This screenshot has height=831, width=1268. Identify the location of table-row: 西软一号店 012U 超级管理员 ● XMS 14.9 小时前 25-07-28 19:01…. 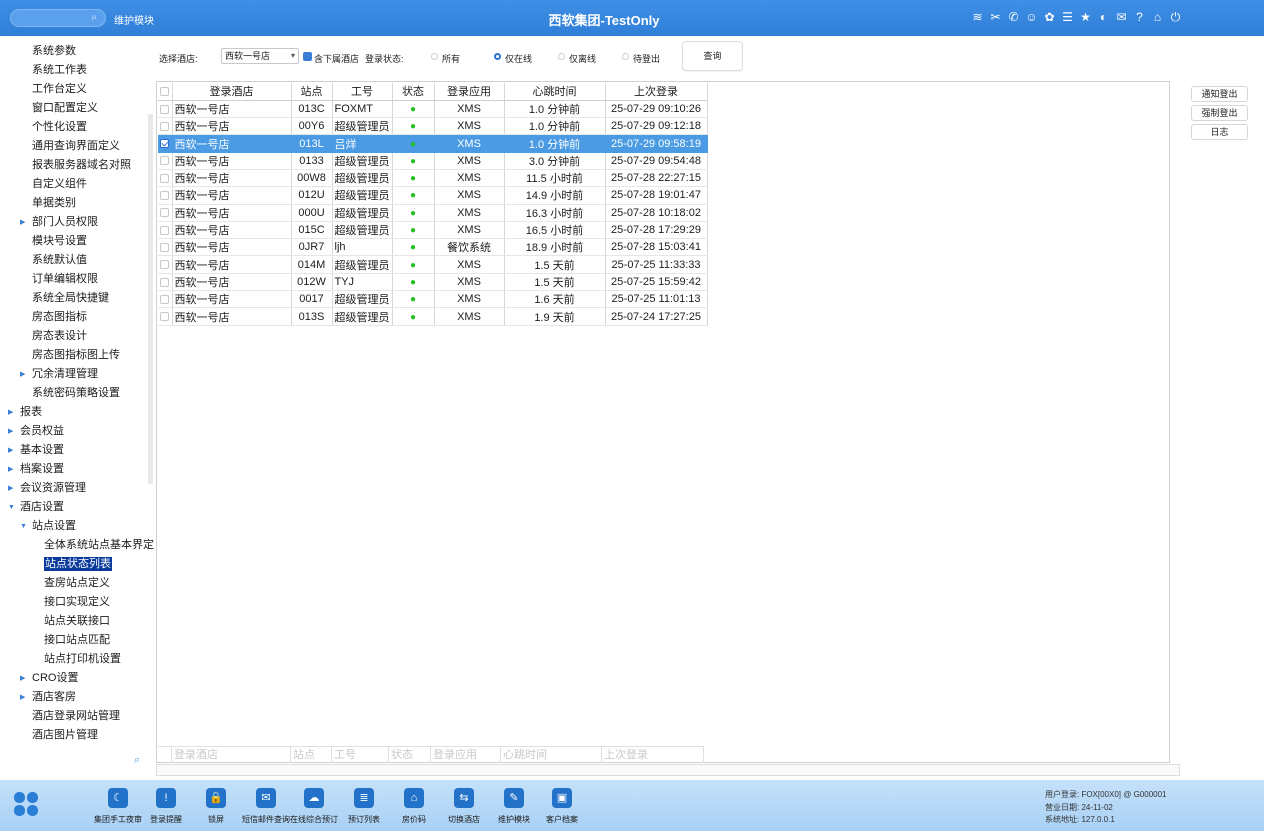
(433, 195).